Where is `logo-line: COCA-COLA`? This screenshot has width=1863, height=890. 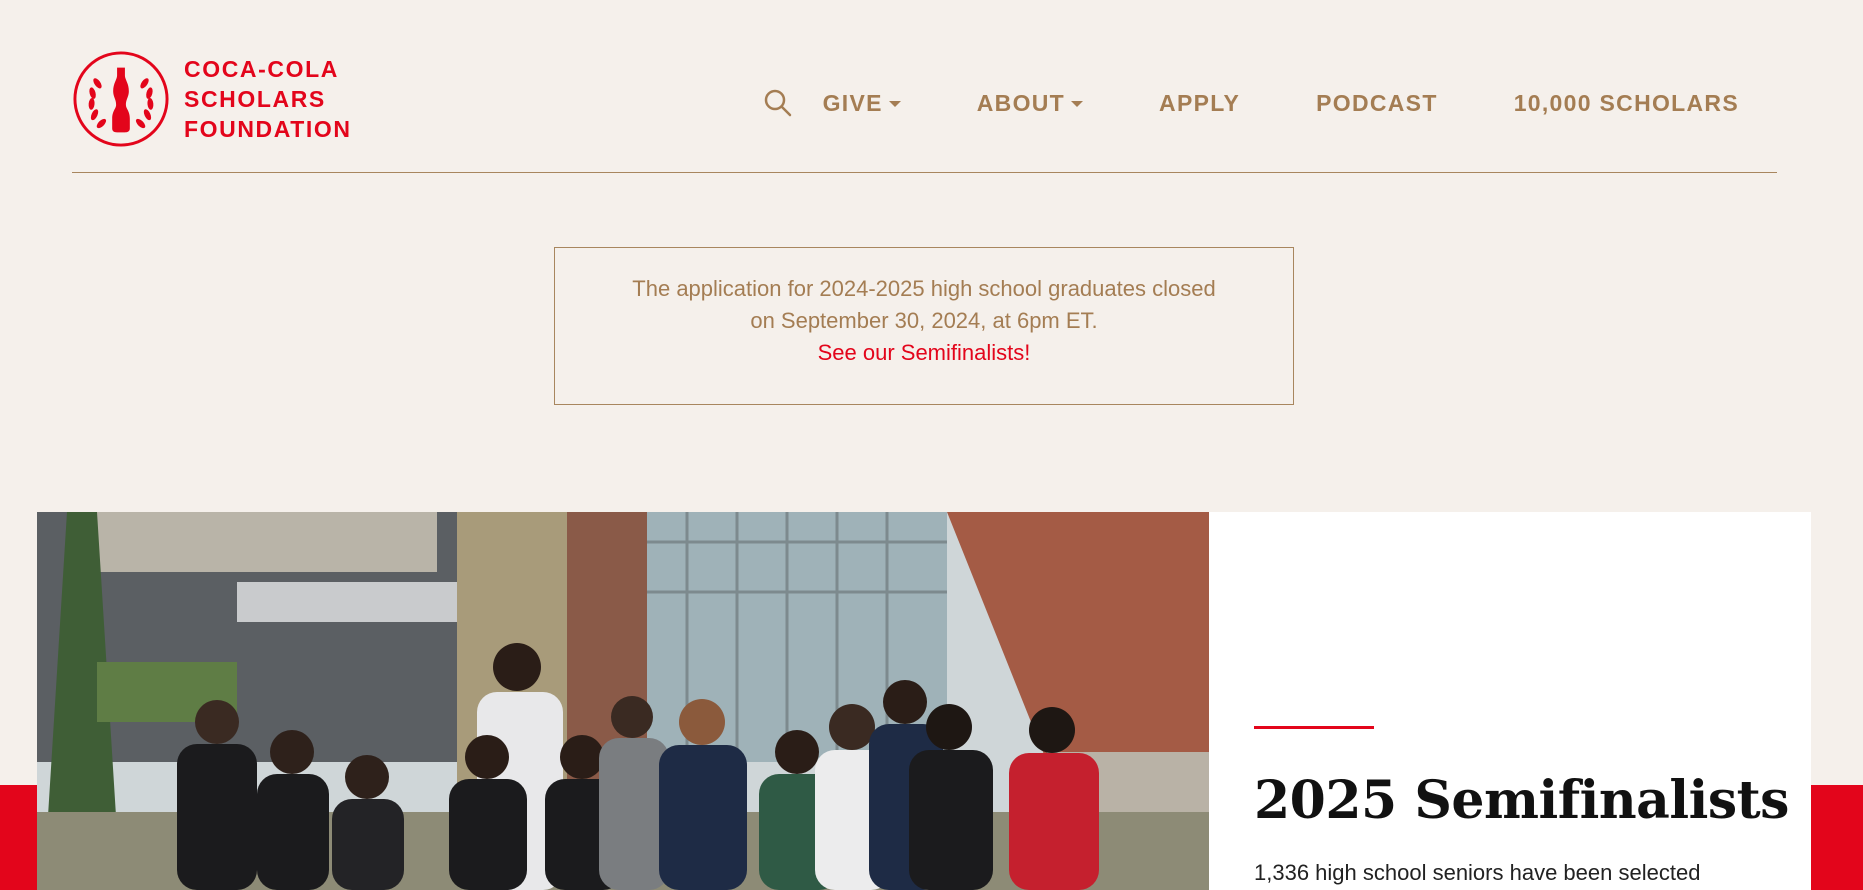
logo-line: COCA-COLA is located at coordinates (261, 69).